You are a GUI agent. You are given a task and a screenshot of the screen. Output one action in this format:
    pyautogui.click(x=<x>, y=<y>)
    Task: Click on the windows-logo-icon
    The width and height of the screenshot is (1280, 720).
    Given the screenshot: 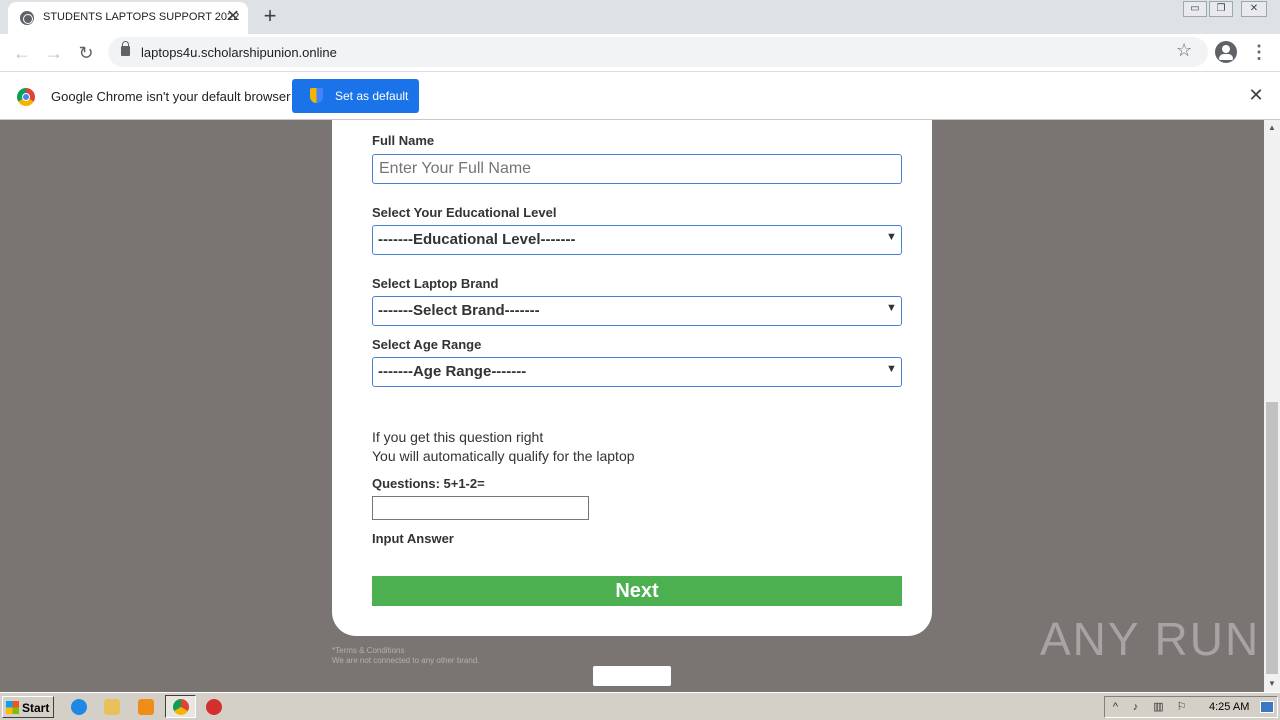 What is the action you would take?
    pyautogui.click(x=12, y=707)
    